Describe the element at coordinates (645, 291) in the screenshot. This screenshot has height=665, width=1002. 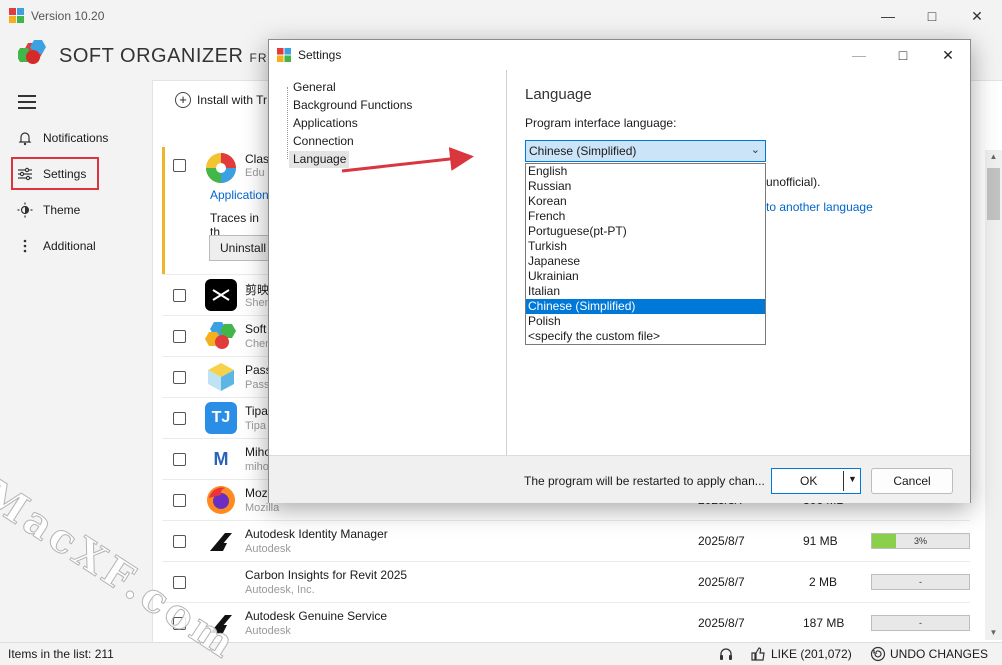
I see `language-option: Italian` at that location.